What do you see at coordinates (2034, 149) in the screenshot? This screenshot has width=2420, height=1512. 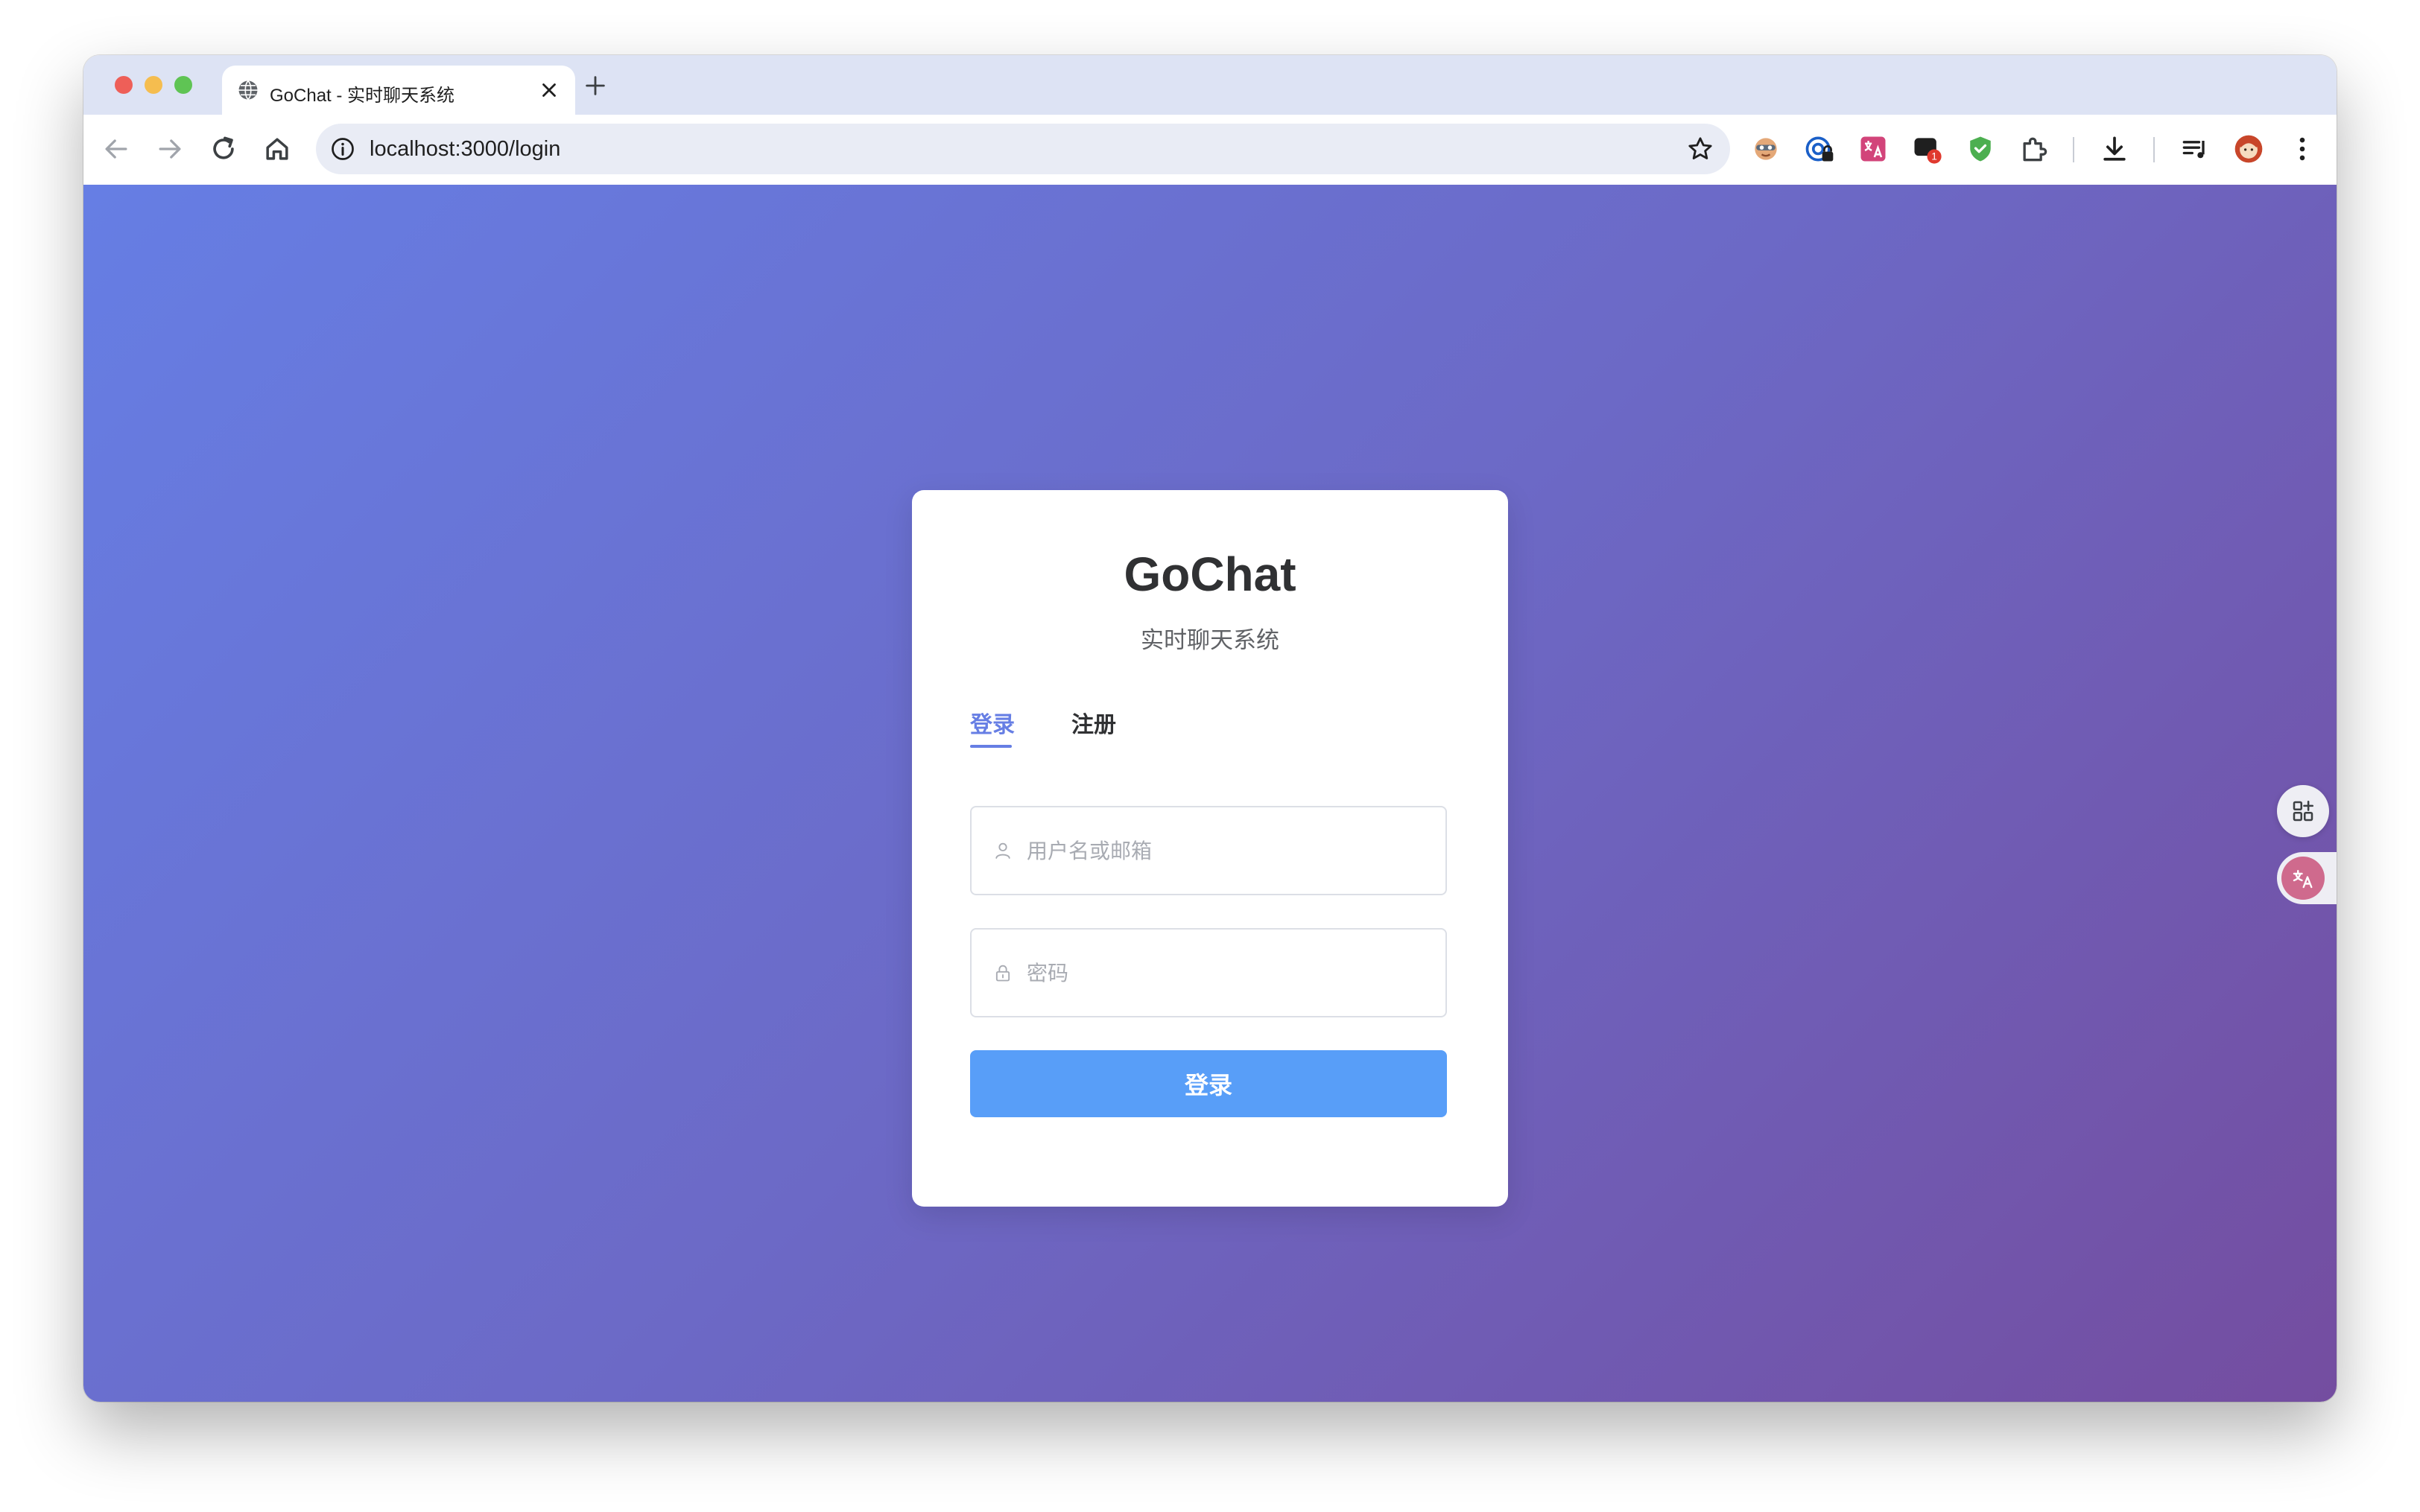 I see `extensions-puzzle-icon` at bounding box center [2034, 149].